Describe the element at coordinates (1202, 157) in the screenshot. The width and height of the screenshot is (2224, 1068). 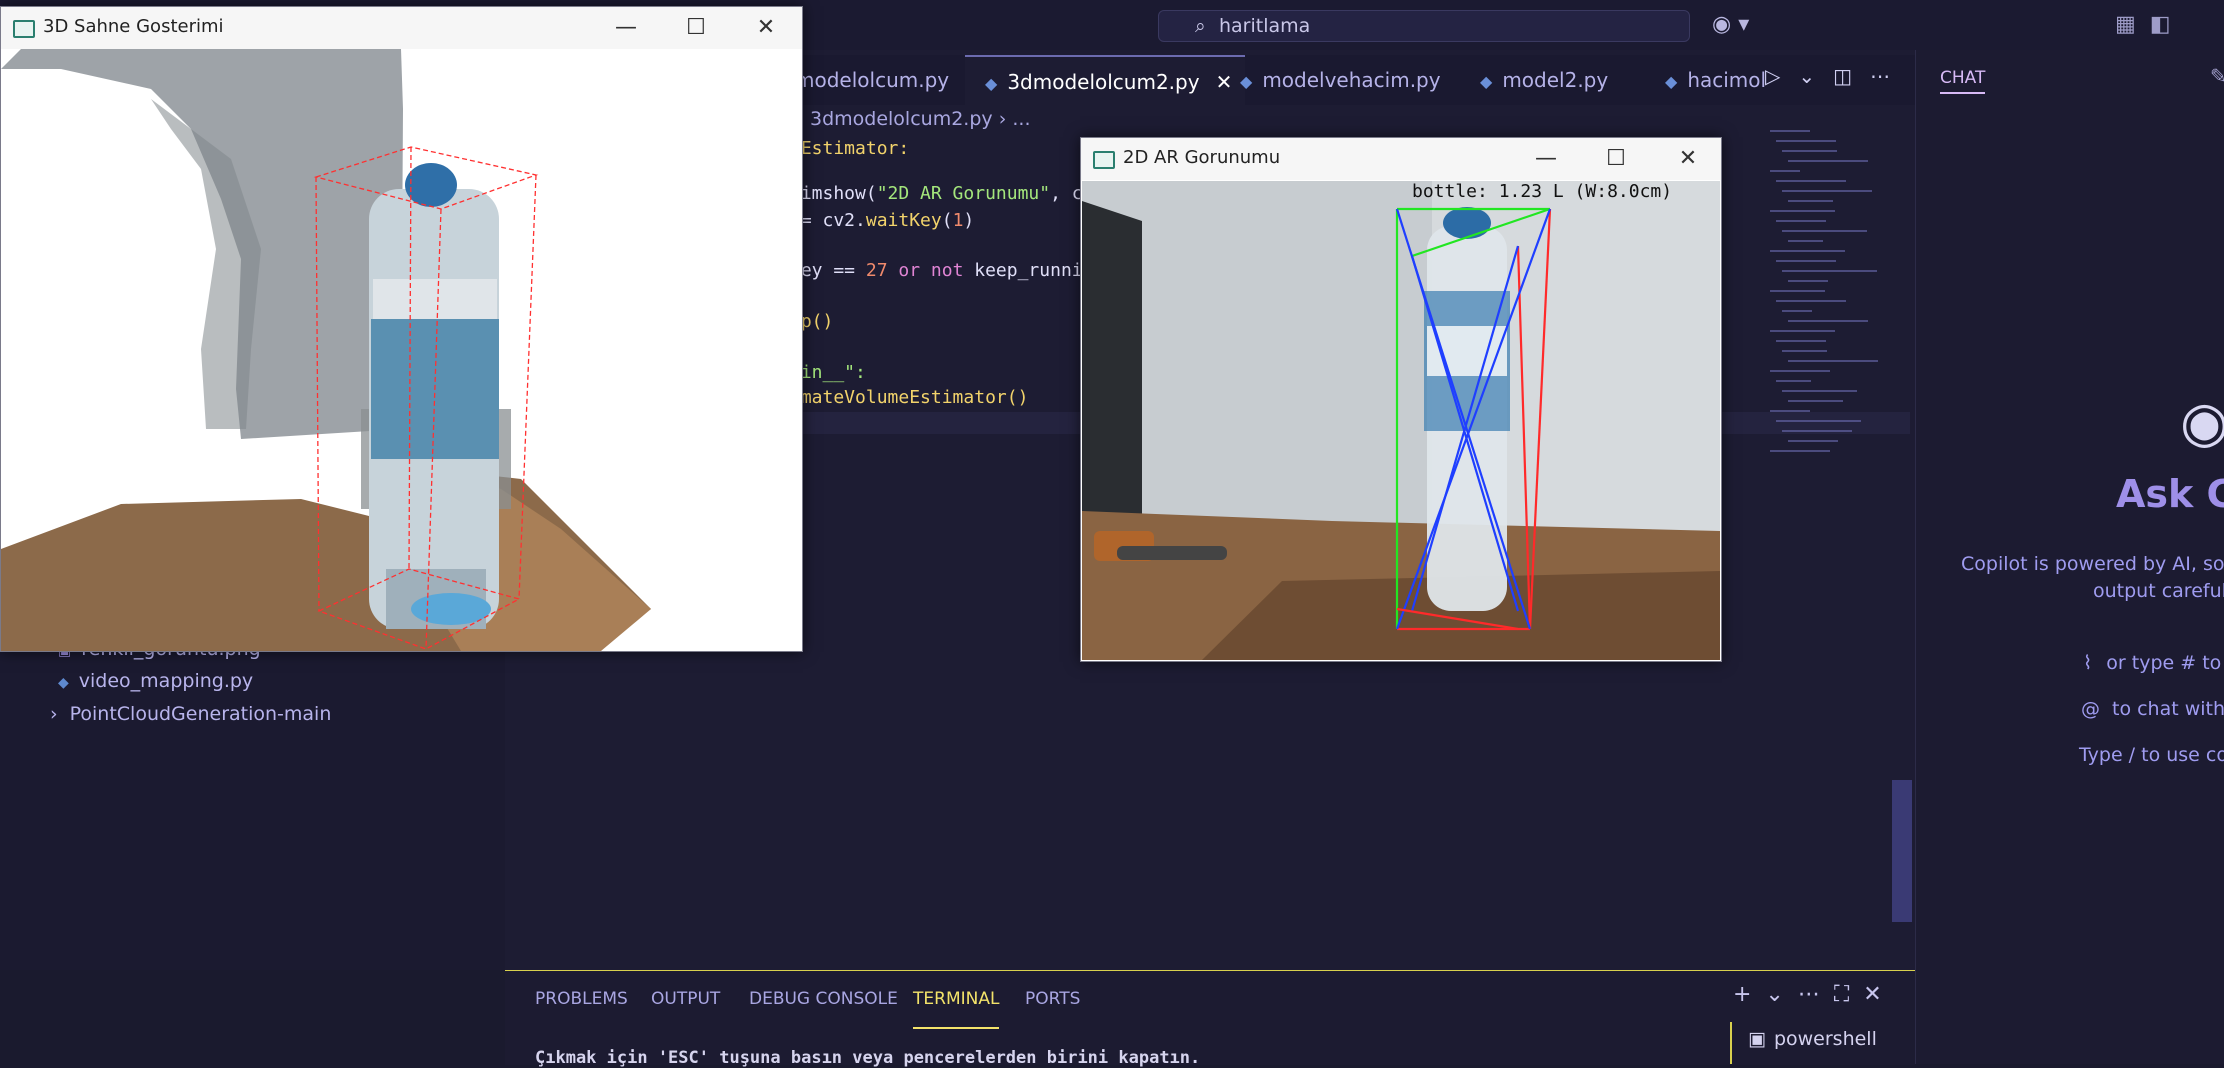
I see `window-title: 2D AR Gorunumu` at that location.